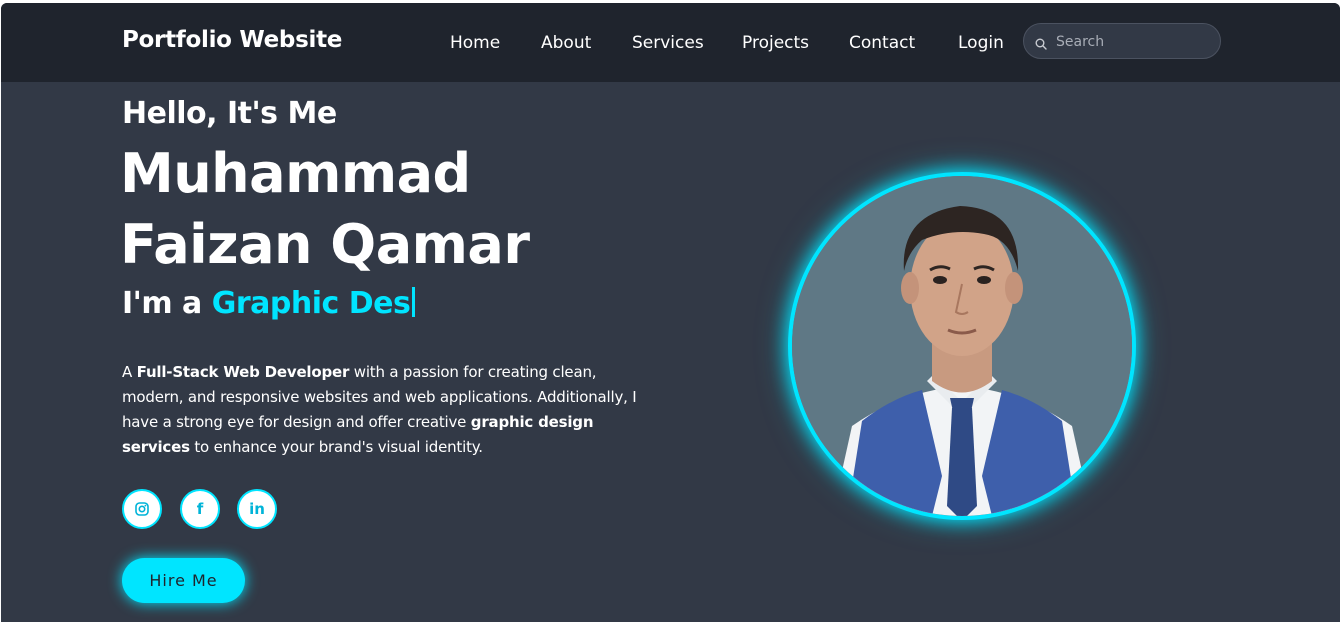  What do you see at coordinates (981, 43) in the screenshot?
I see `nav-login: Login` at bounding box center [981, 43].